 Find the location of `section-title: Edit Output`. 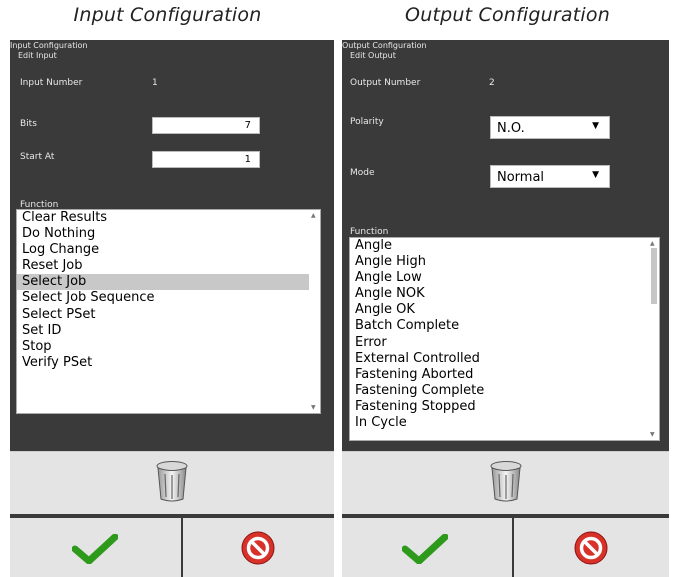

section-title: Edit Output is located at coordinates (373, 55).